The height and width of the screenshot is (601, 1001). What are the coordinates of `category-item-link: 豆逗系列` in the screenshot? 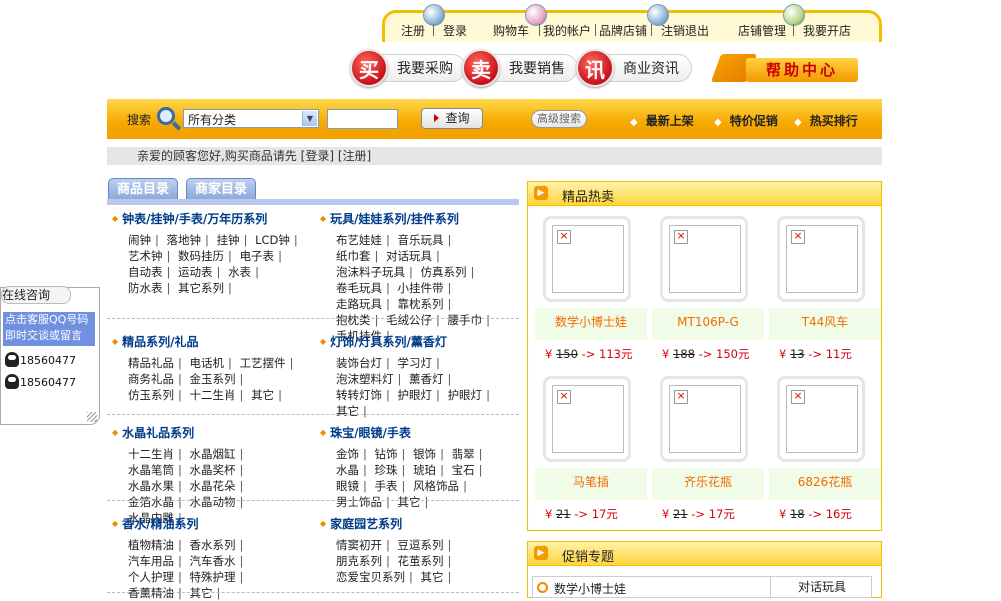 It's located at (427, 545).